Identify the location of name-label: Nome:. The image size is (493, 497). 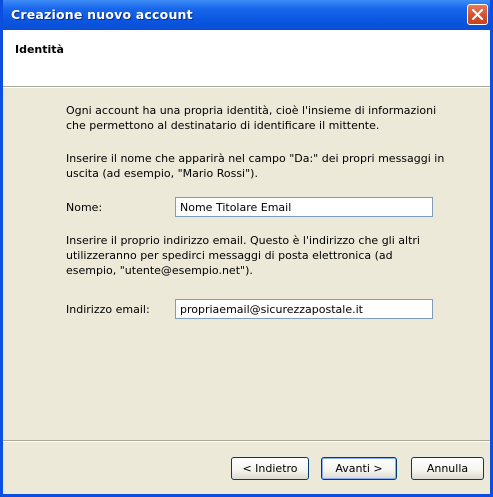
(84, 207).